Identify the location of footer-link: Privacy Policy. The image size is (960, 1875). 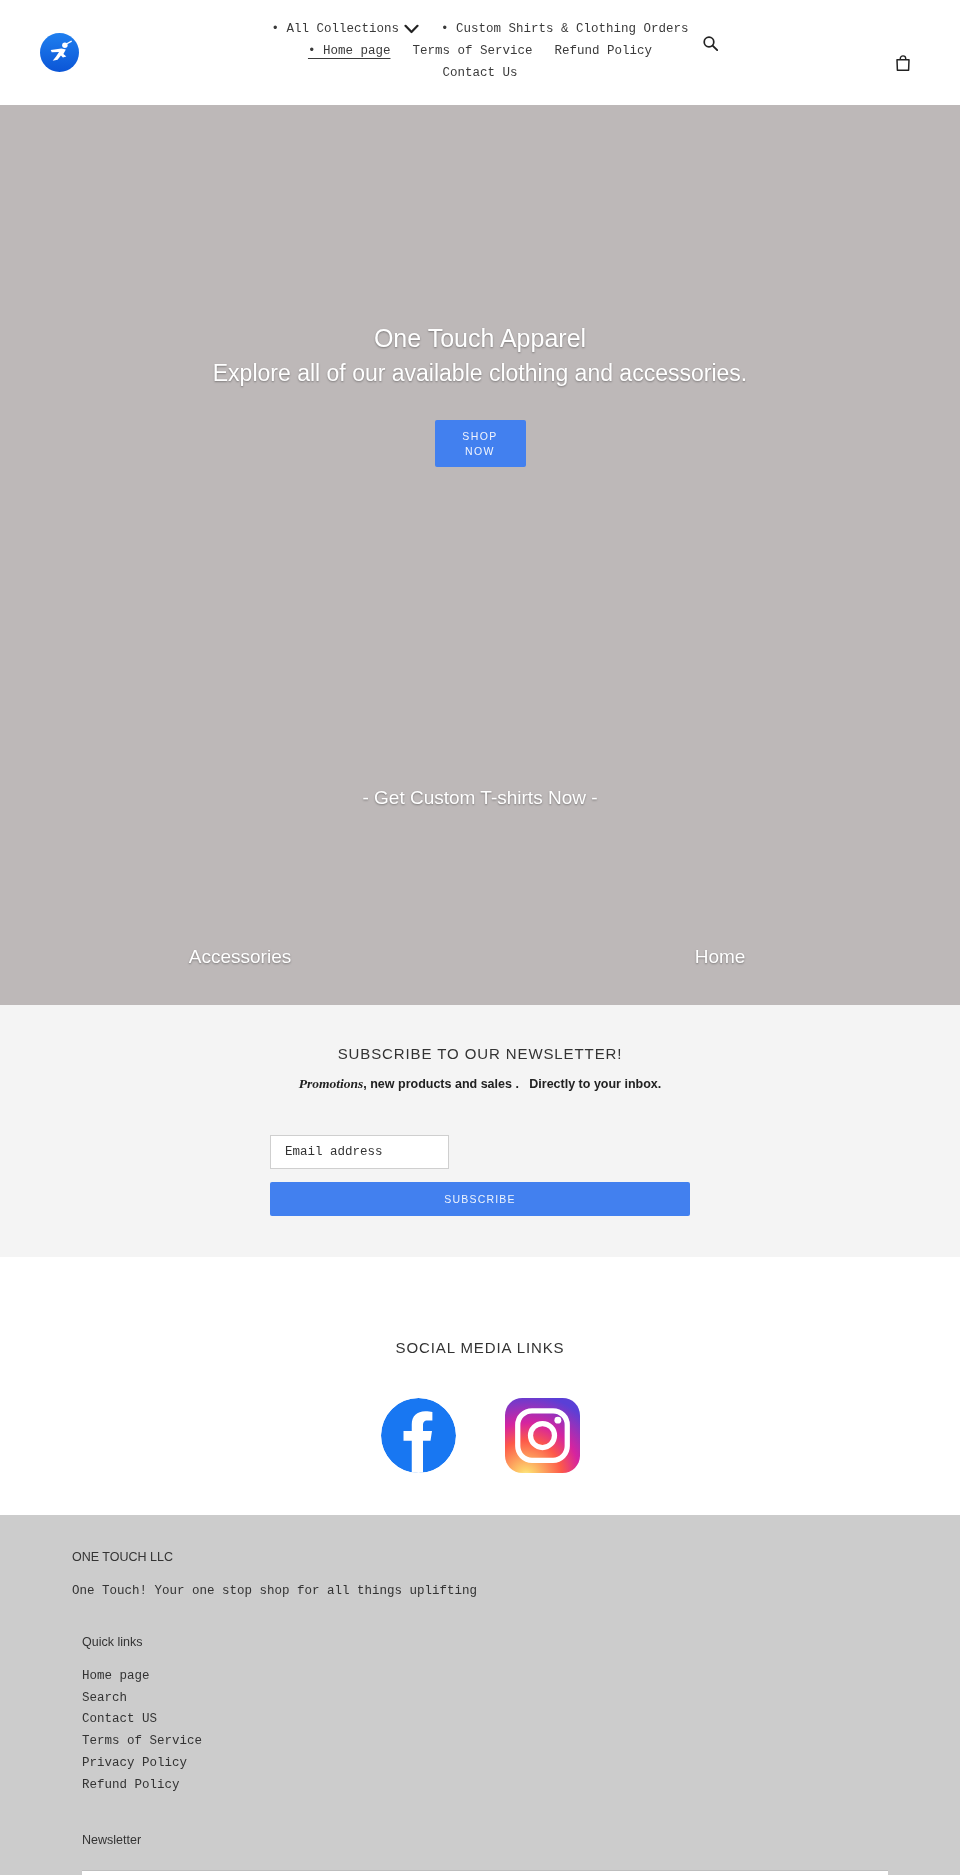
(135, 1763).